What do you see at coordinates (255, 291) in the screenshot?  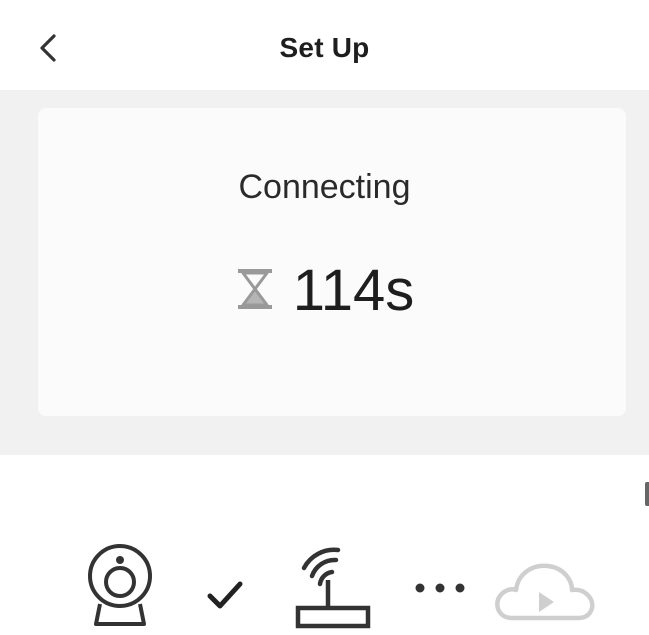 I see `hourglass-icon` at bounding box center [255, 291].